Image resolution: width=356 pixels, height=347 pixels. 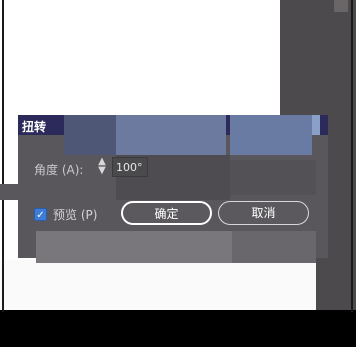 I want to click on preview-checkbox: ✓, so click(x=40, y=214).